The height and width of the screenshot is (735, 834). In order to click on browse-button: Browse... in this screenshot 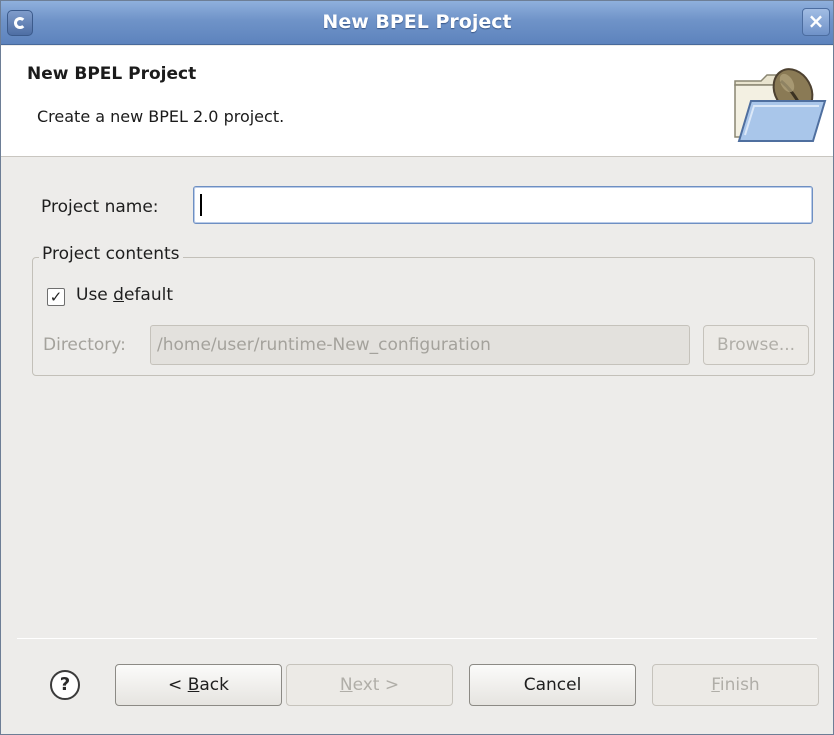, I will do `click(756, 345)`.